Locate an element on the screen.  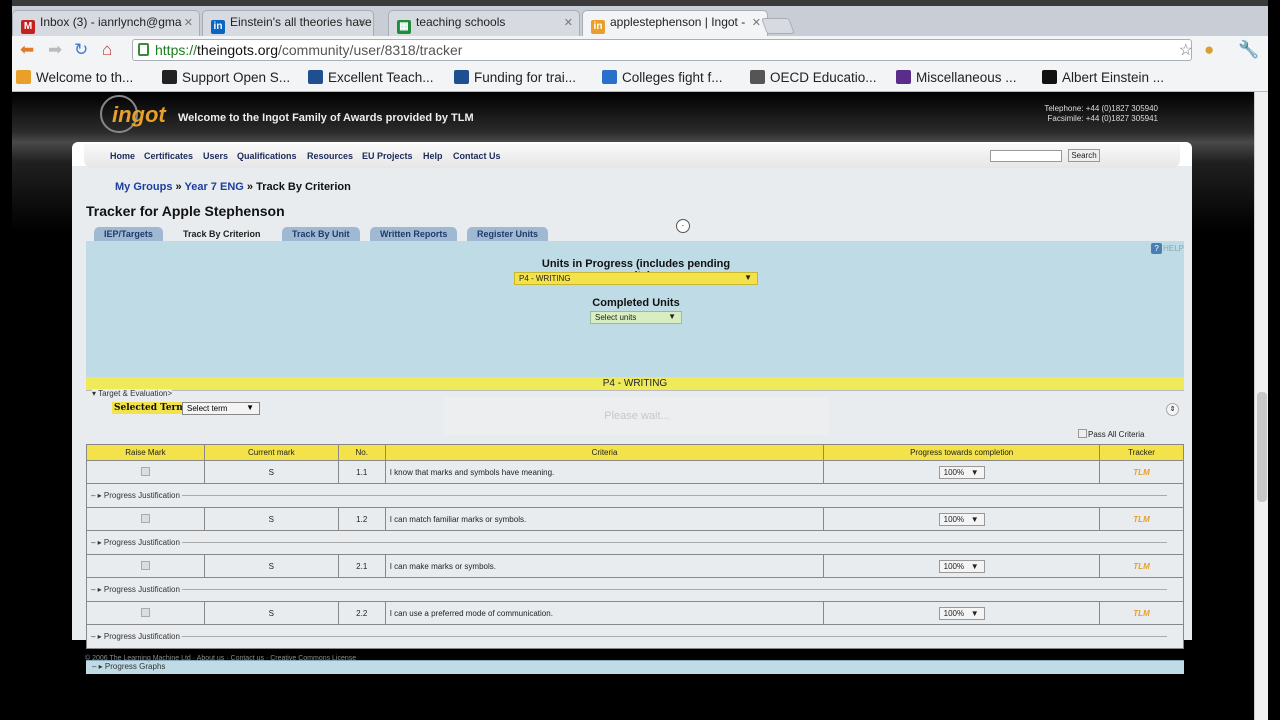
nav-certificates: Certificates is located at coordinates (168, 156).